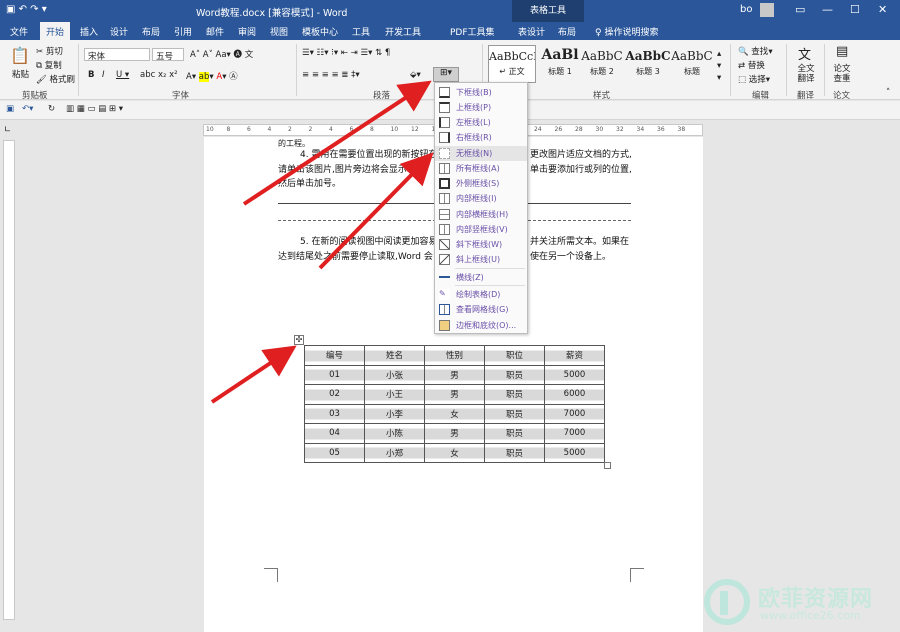  What do you see at coordinates (376, 211) in the screenshot?
I see `arrow-to-no-border` at bounding box center [376, 211].